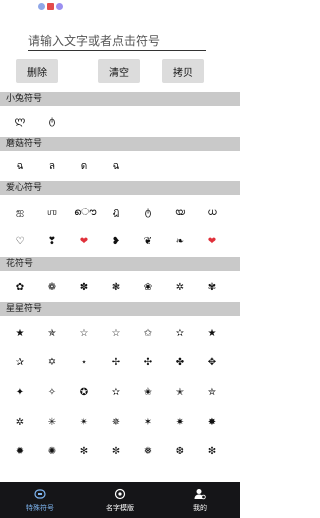  I want to click on symbol-item: ✶, so click(148, 423).